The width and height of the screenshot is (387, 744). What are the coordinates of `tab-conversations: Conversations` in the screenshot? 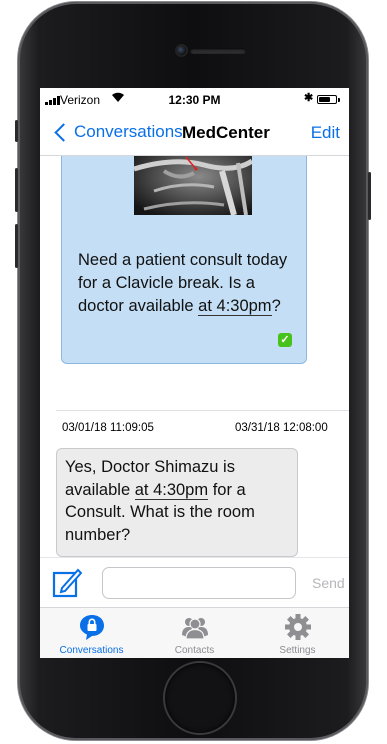 It's located at (91, 633).